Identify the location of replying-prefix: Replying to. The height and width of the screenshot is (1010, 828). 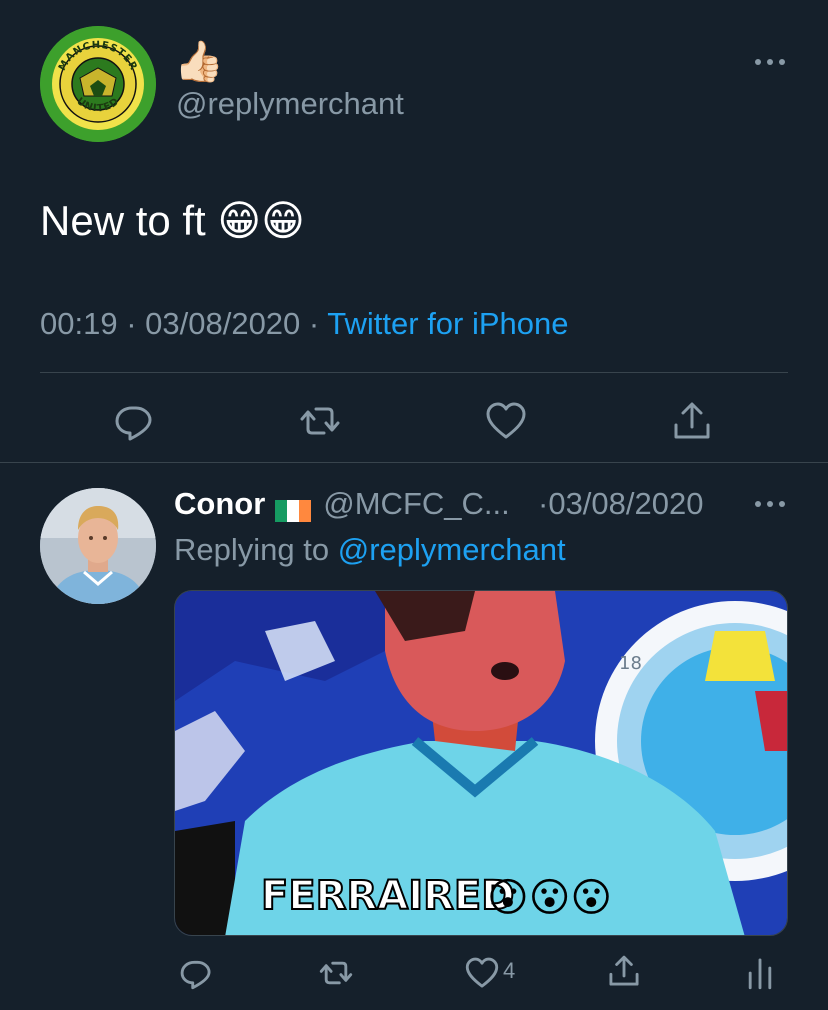
(256, 549).